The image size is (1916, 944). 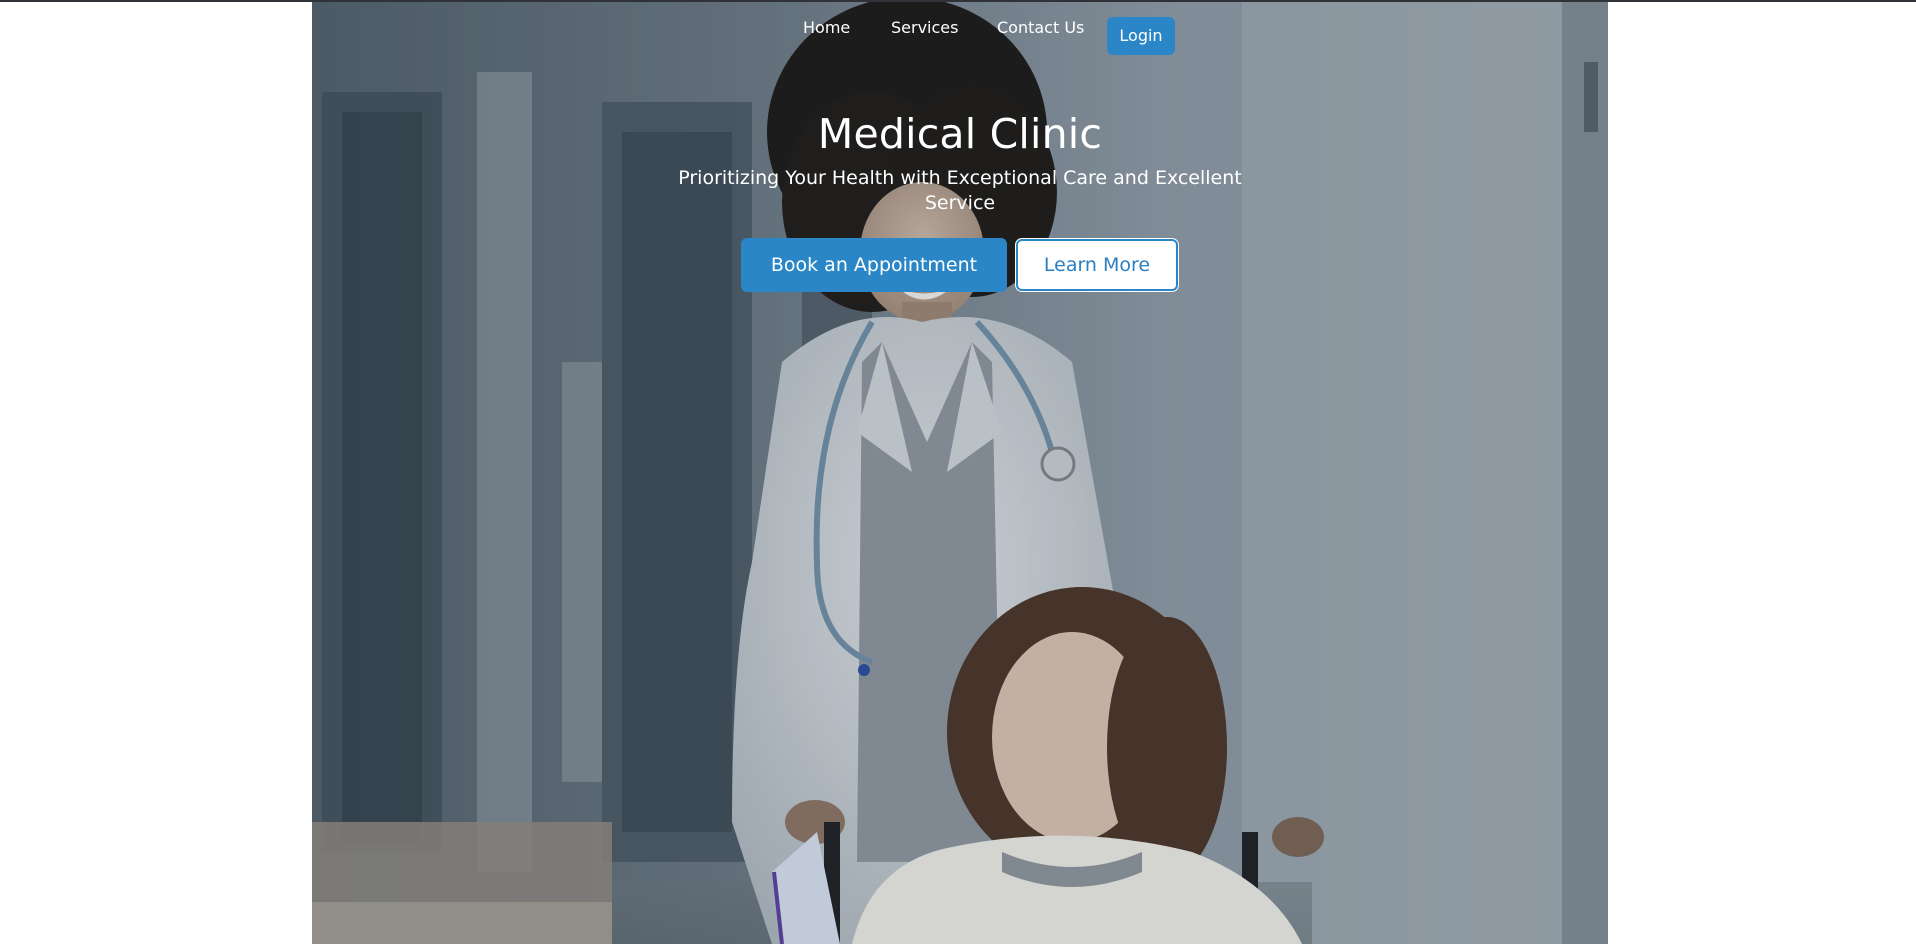 What do you see at coordinates (924, 27) in the screenshot?
I see `nav-services-link: Services` at bounding box center [924, 27].